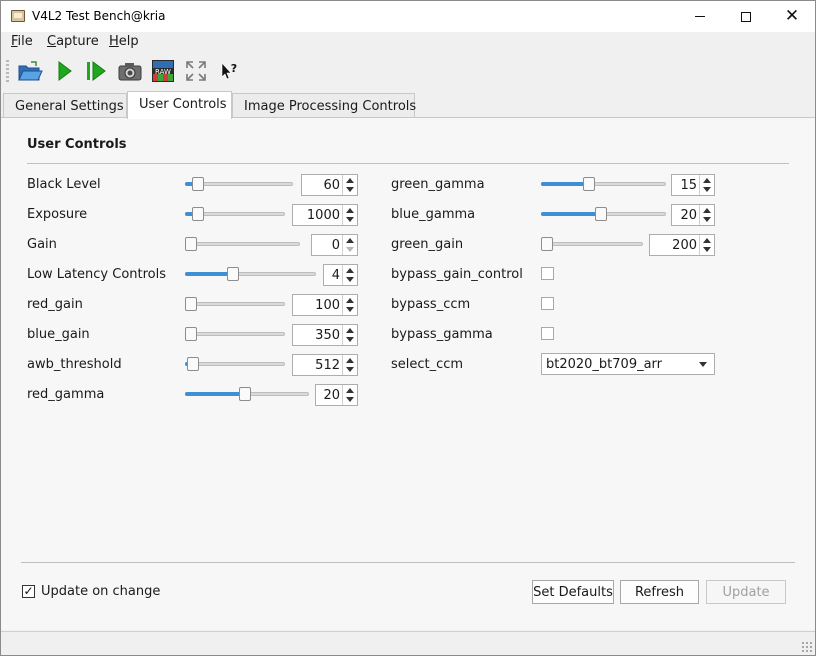 This screenshot has width=816, height=656. What do you see at coordinates (96, 71) in the screenshot?
I see `step-forward-icon` at bounding box center [96, 71].